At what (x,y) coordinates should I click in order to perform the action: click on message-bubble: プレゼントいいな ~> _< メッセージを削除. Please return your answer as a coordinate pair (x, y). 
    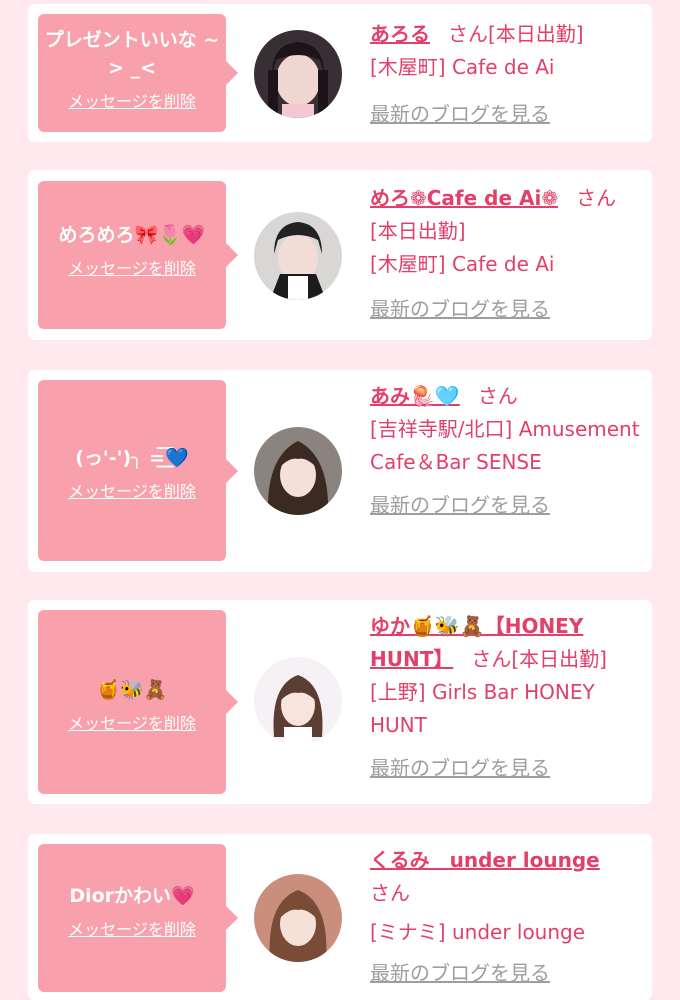
    Looking at the image, I should click on (138, 73).